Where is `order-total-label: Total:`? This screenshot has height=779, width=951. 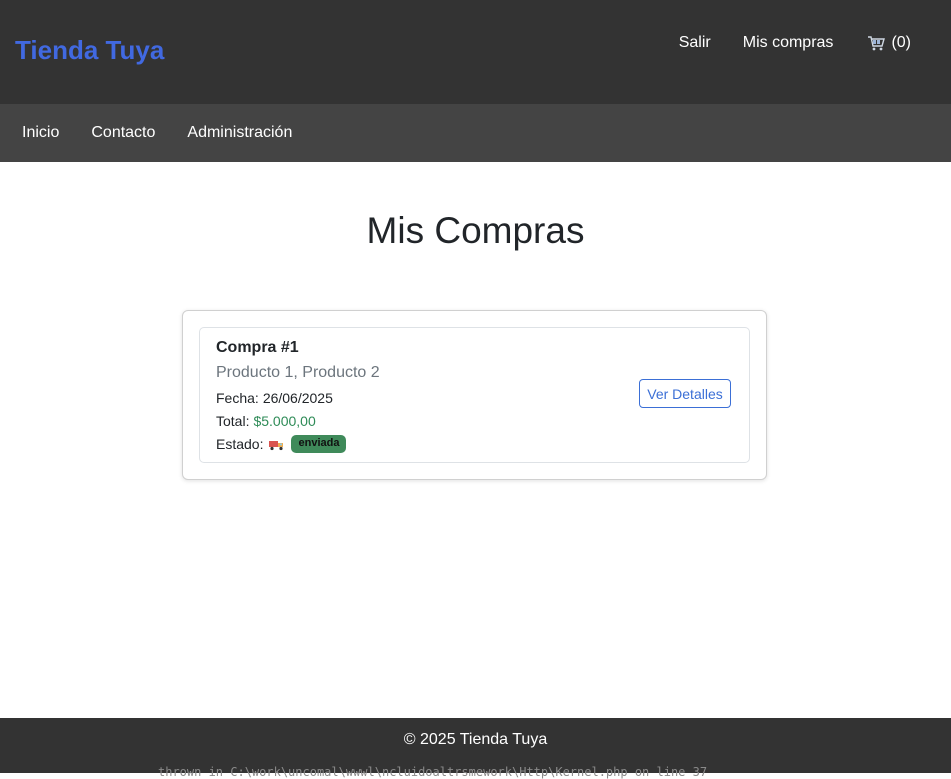 order-total-label: Total: is located at coordinates (233, 421).